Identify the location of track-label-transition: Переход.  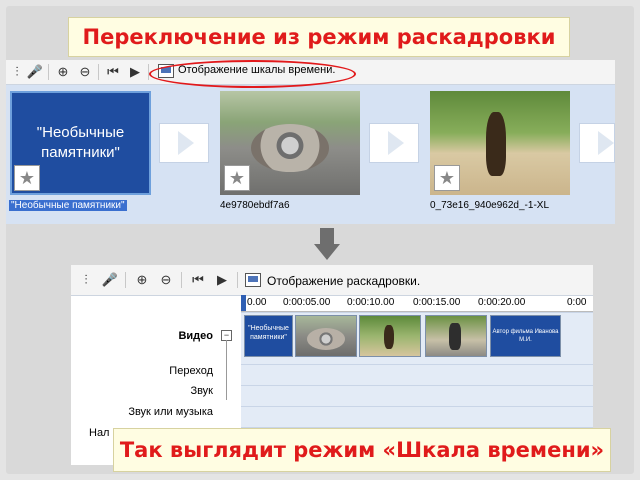
(191, 371).